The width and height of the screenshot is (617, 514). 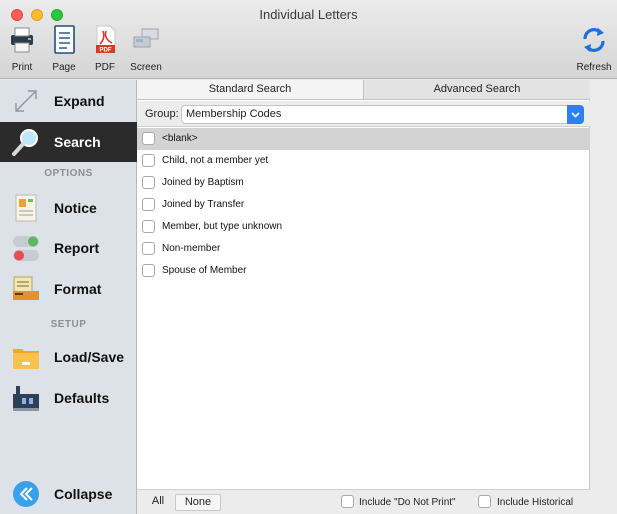 I want to click on select-caret, so click(x=575, y=114).